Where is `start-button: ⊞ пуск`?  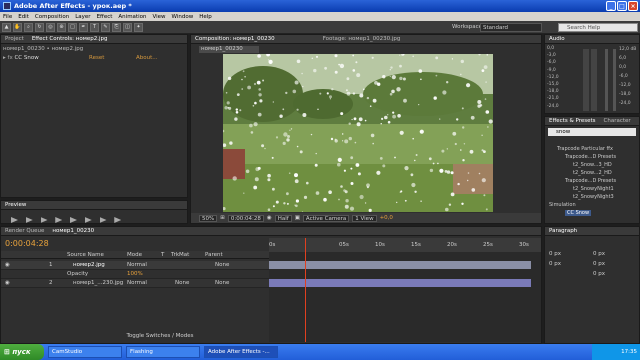
start-button: ⊞ пуск is located at coordinates (22, 352).